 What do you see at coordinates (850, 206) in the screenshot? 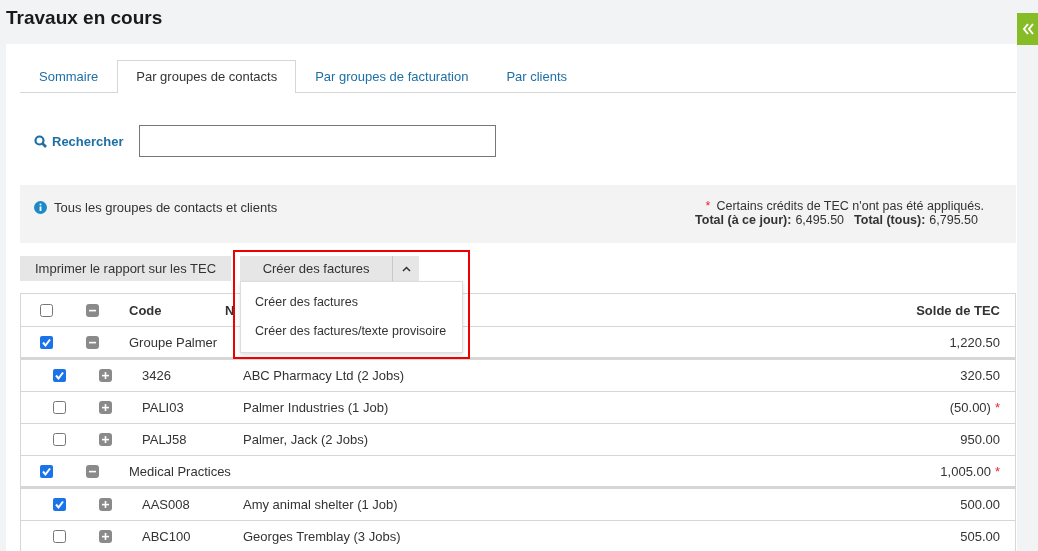
I see `note-text: Certains crédits de TEC n'ont pas été appliqués.` at bounding box center [850, 206].